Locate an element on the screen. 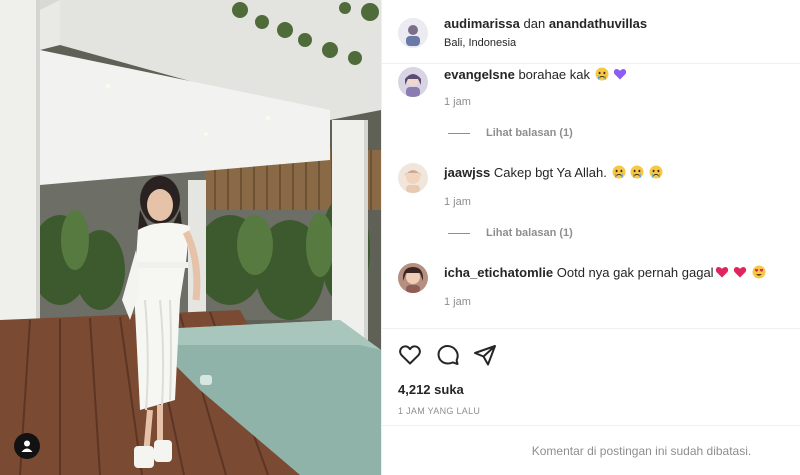 The image size is (800, 475). tag-user-button is located at coordinates (27, 446).